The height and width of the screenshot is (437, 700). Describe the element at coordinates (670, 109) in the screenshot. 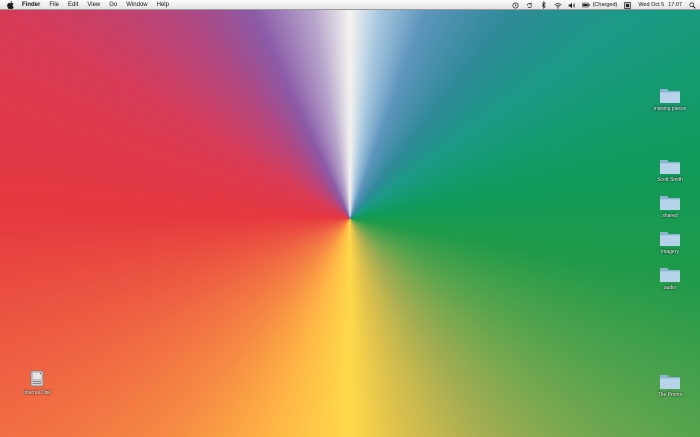

I see `desktop-icon-label: missing pieces` at that location.